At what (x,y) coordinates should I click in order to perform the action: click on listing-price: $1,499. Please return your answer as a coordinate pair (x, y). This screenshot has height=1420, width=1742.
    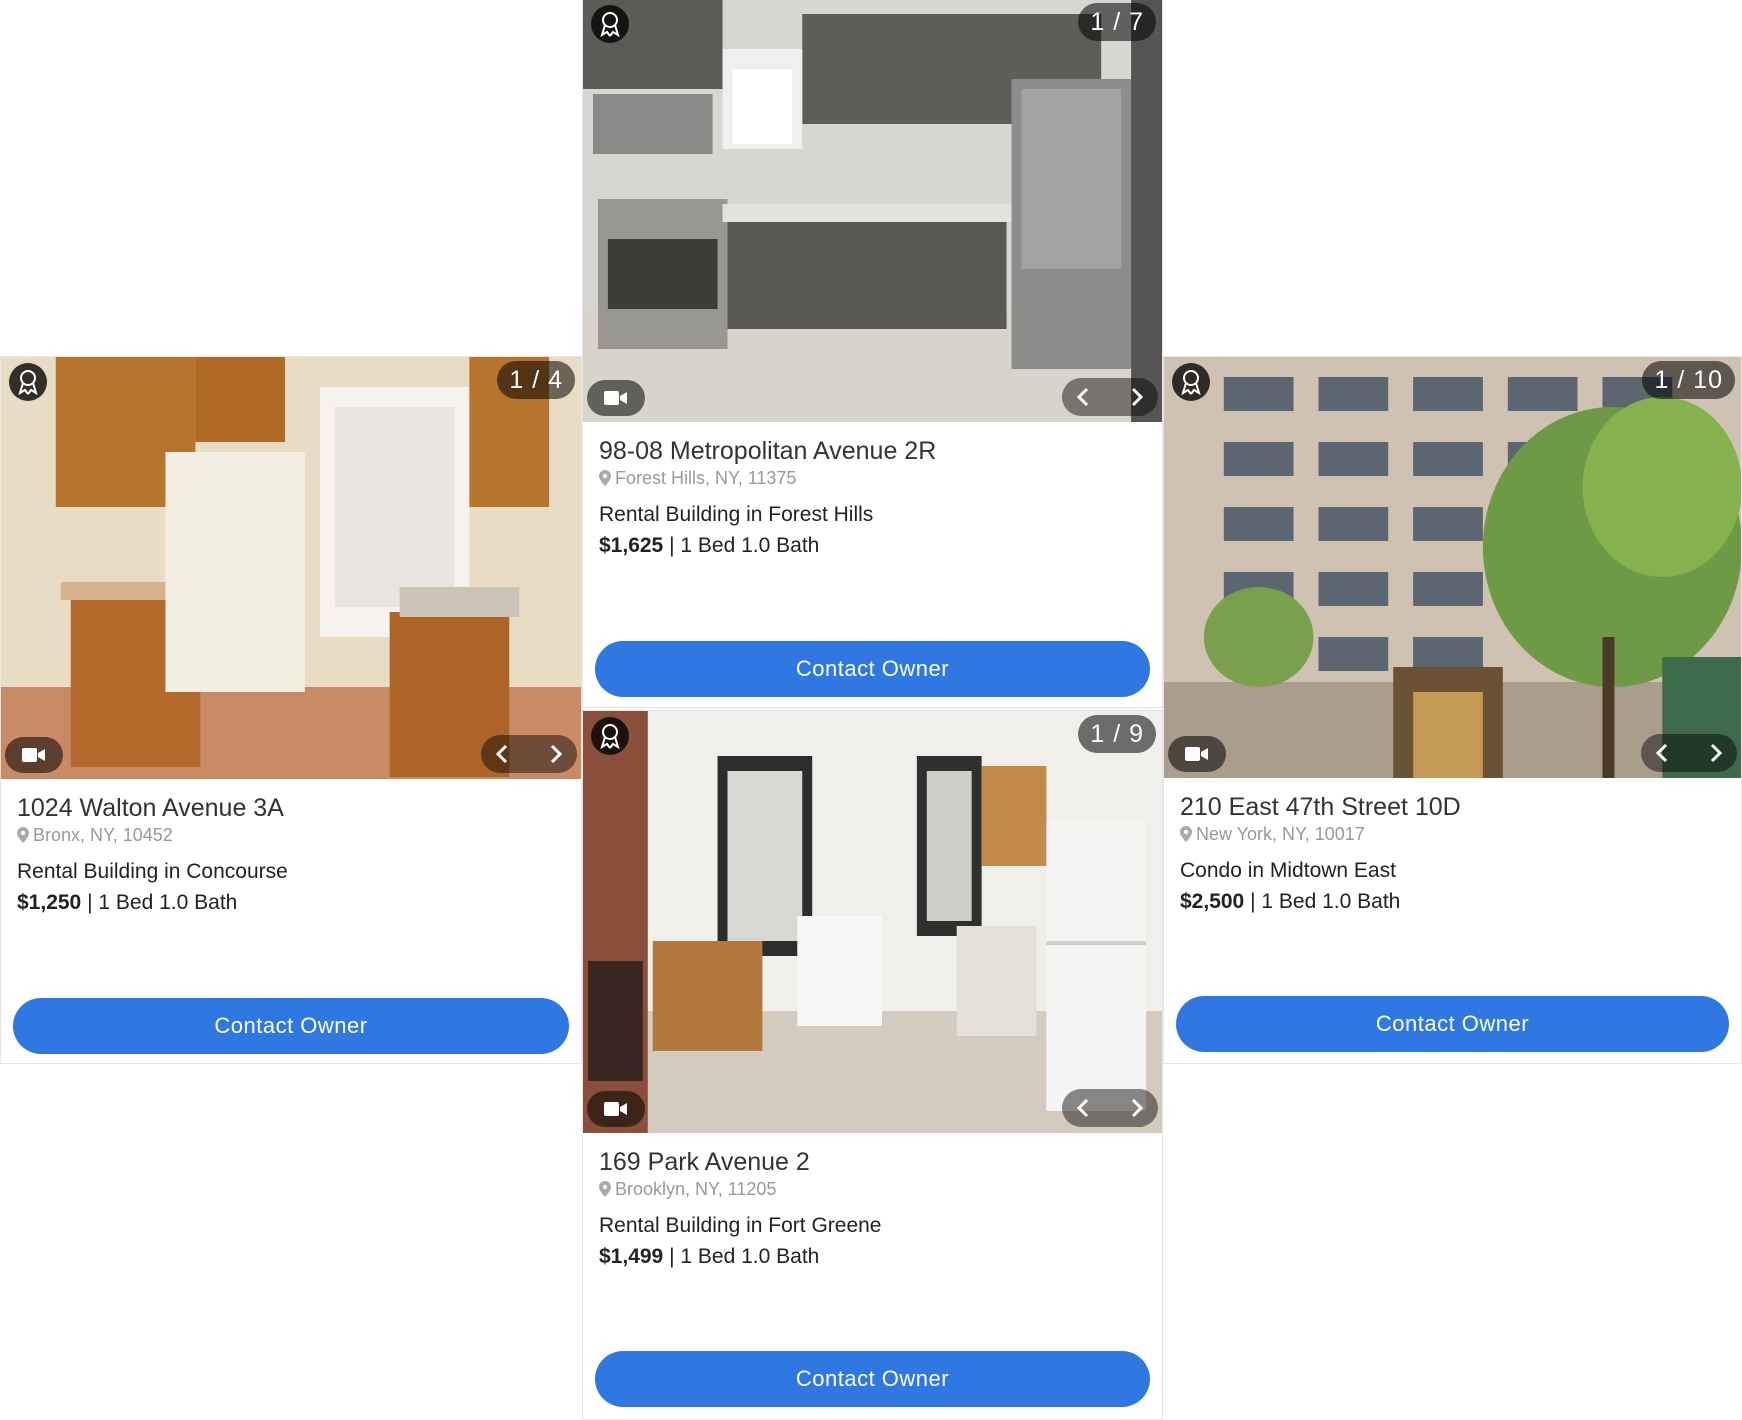
    Looking at the image, I should click on (631, 1256).